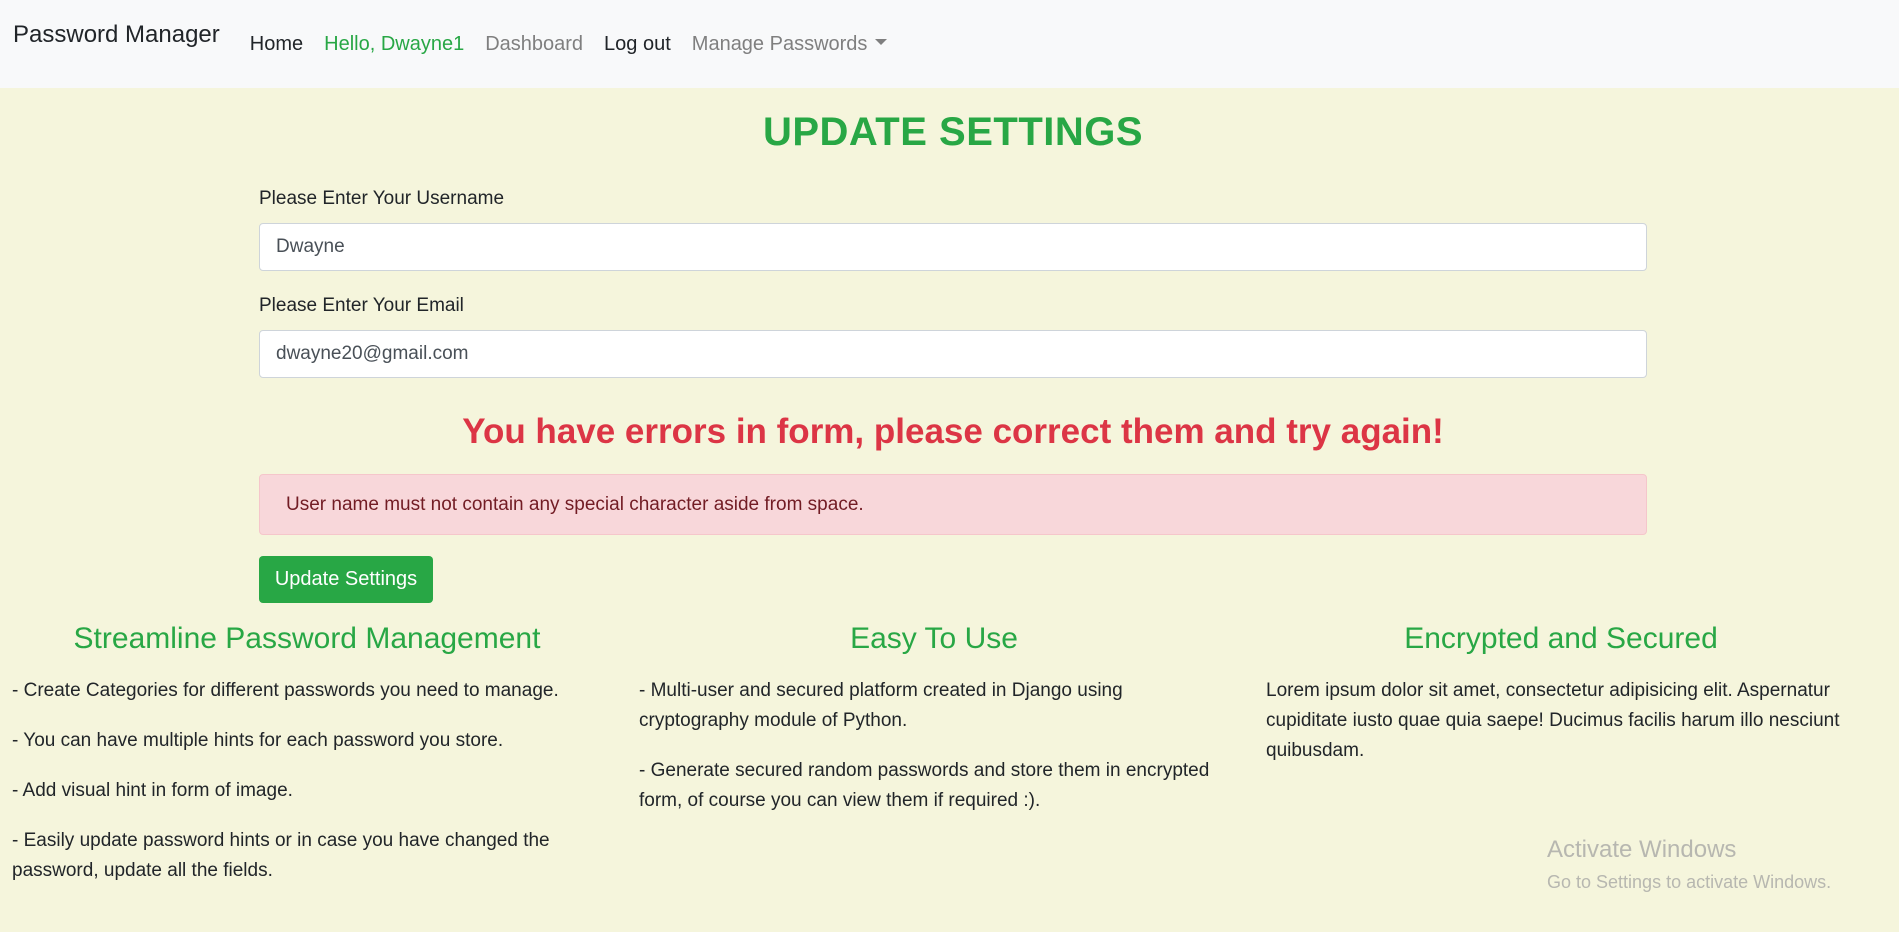 The image size is (1899, 932). I want to click on update-settings-button: Update Settings, so click(346, 579).